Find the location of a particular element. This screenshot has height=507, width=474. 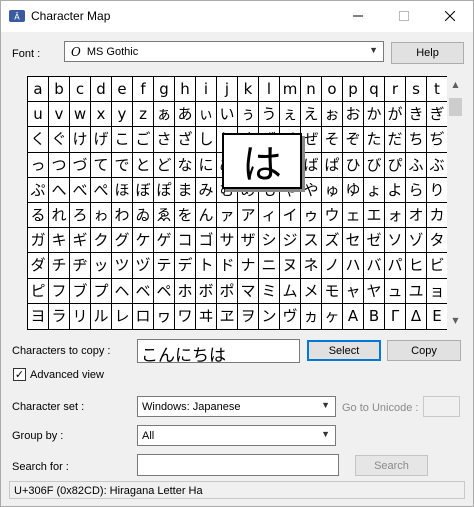

character-cell: ゑ is located at coordinates (164, 216).